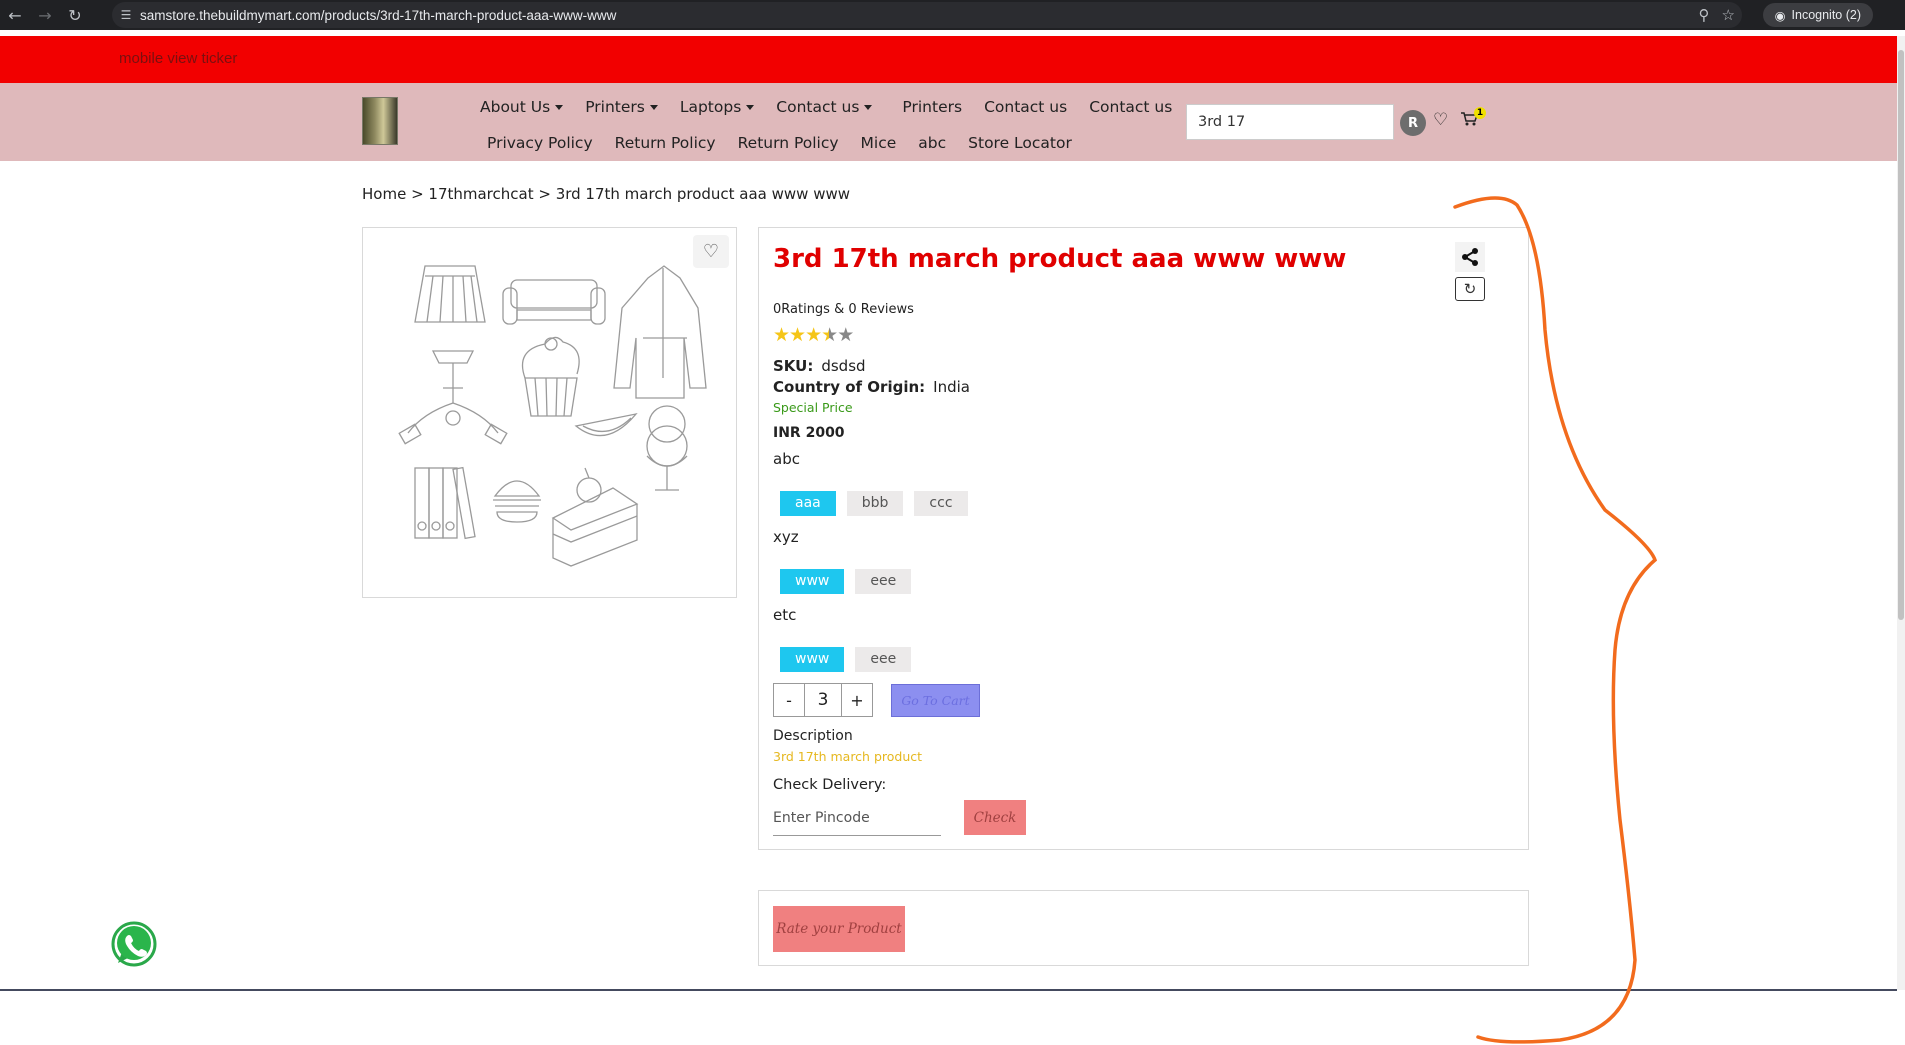 This screenshot has height=1045, width=1905. Describe the element at coordinates (540, 143) in the screenshot. I see `menu-item-privacy-policy: Privacy Policy` at that location.